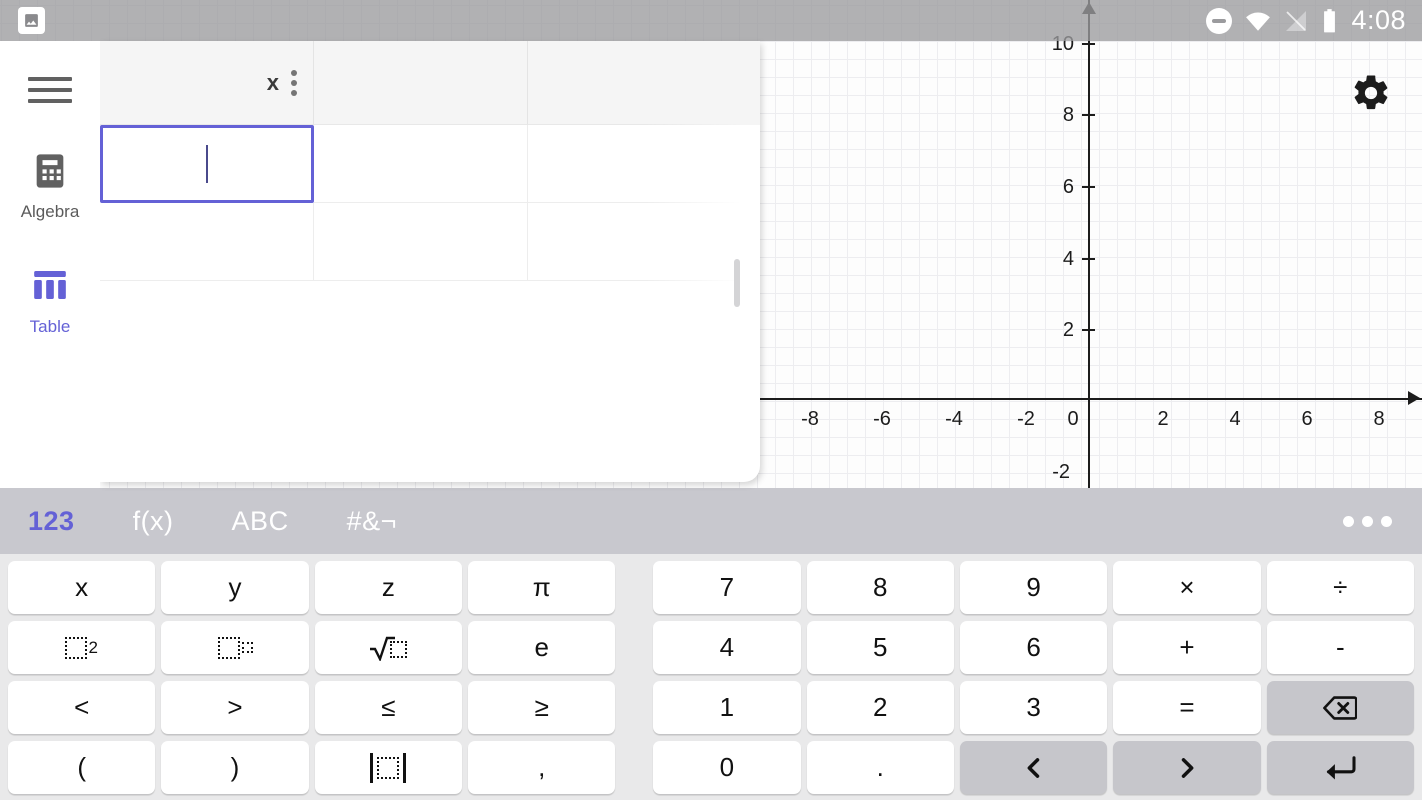  I want to click on key-2: 2, so click(880, 707).